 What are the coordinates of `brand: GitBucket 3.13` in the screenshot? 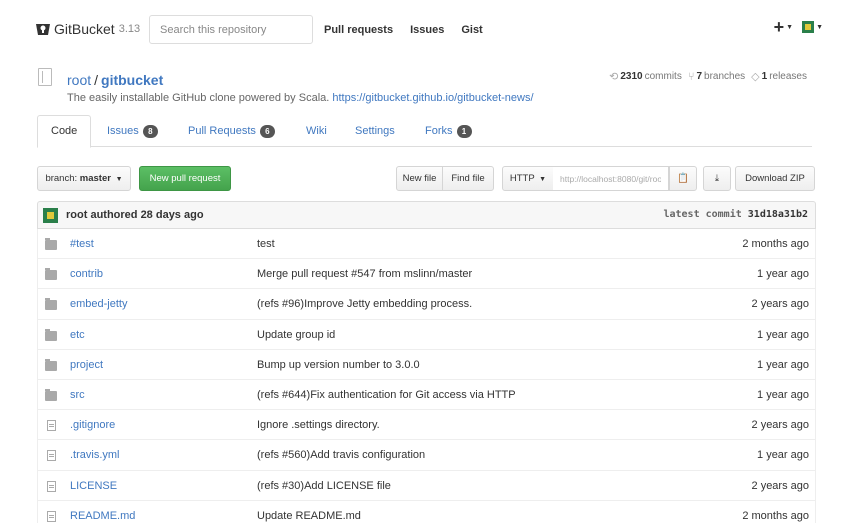 It's located at (87, 29).